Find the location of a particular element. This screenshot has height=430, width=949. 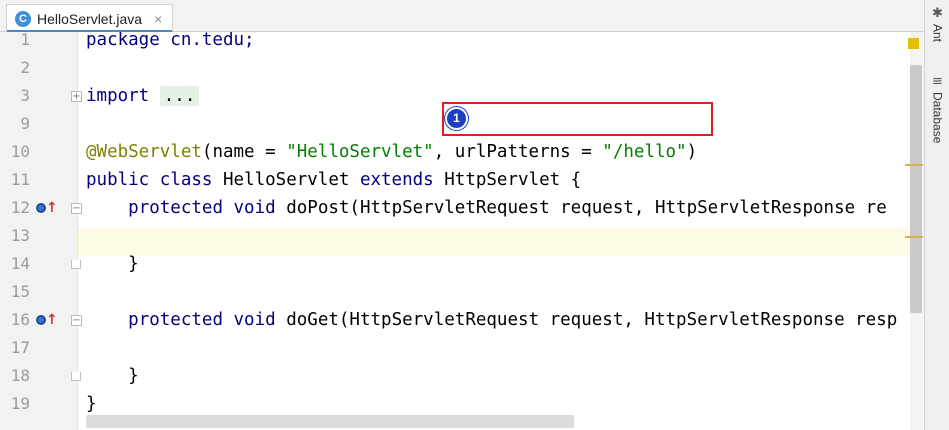

code-plain: (name = is located at coordinates (244, 152).